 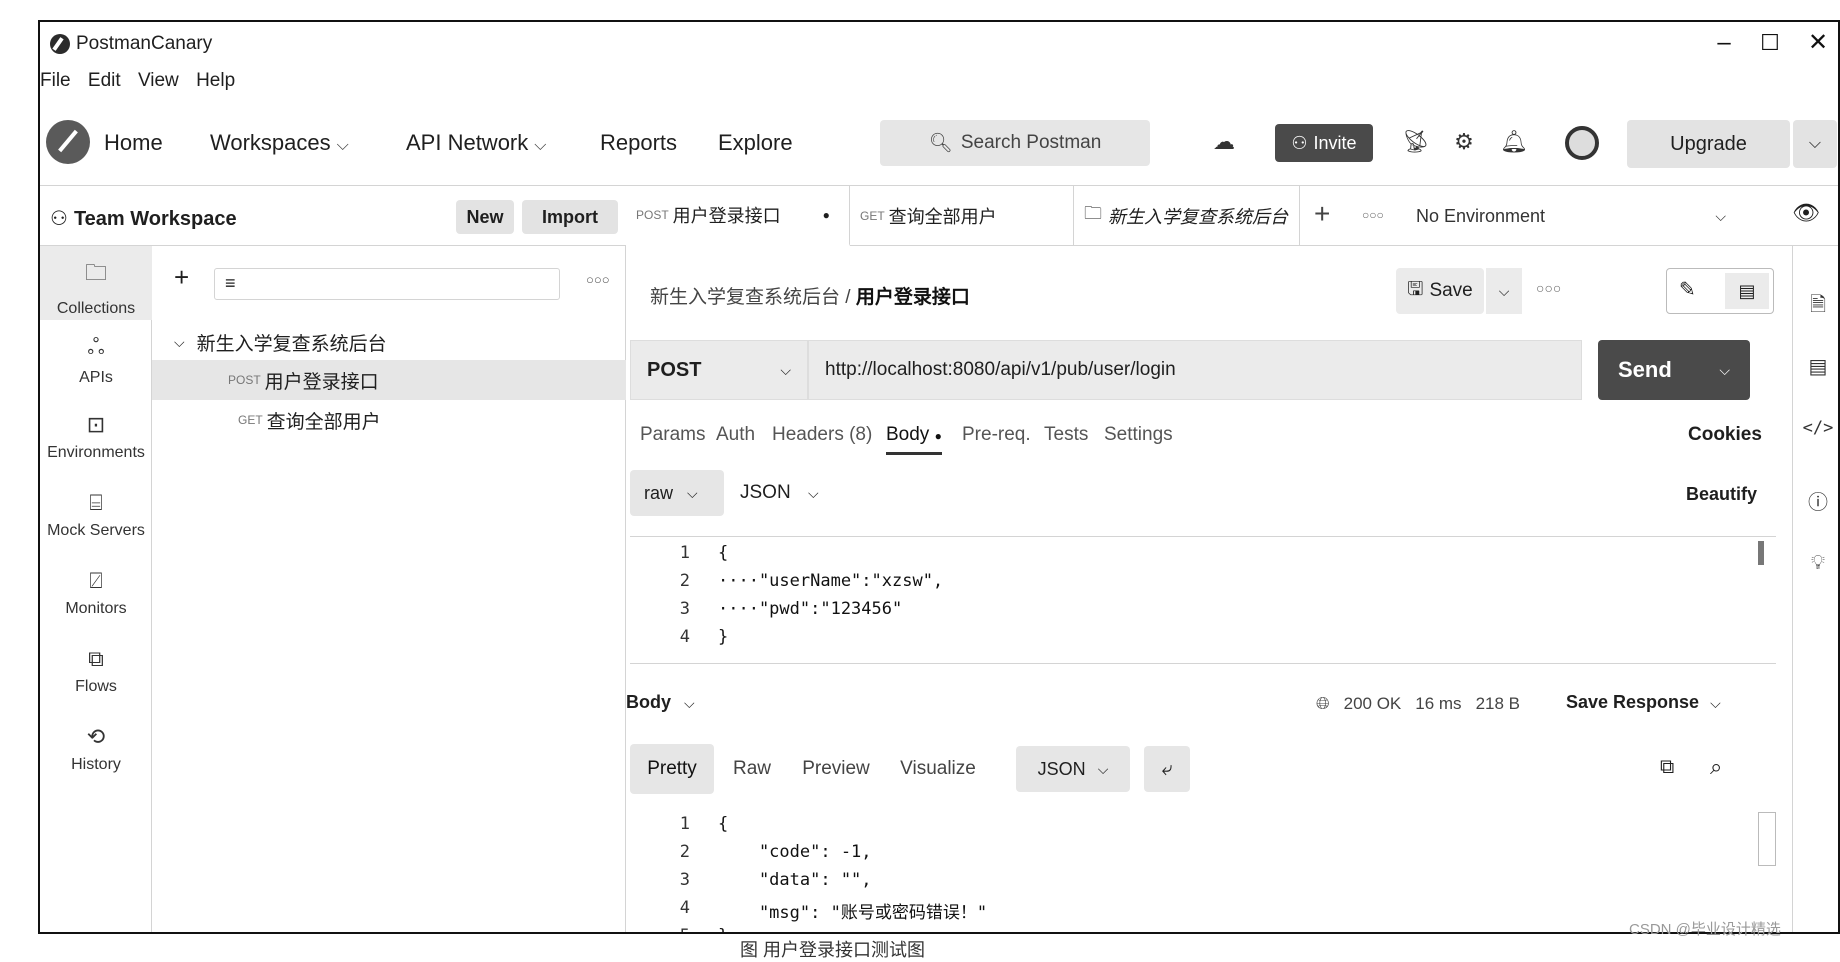 I want to click on nav-explore: Explore, so click(x=755, y=143).